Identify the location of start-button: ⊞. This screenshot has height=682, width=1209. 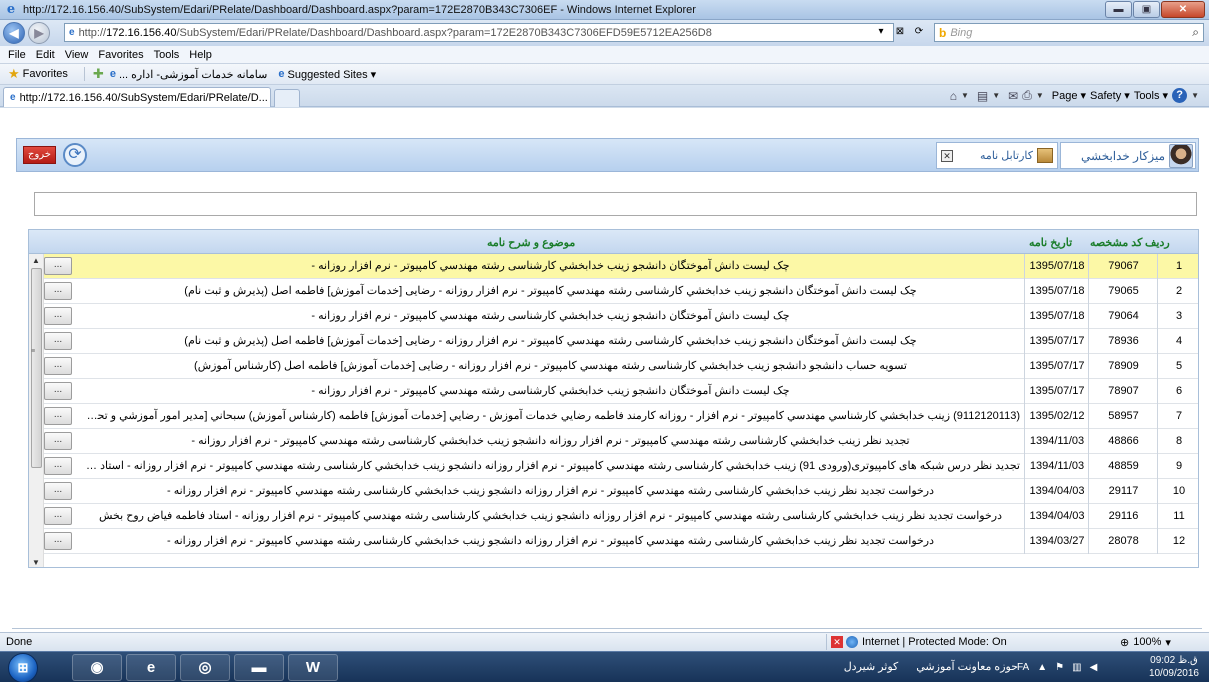
(23, 667).